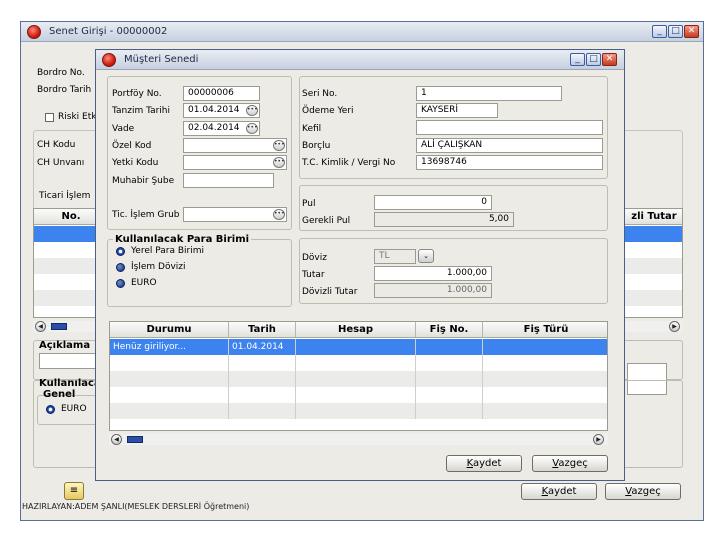  What do you see at coordinates (70, 383) in the screenshot?
I see `kullanilacak-label: Kullanılaca` at bounding box center [70, 383].